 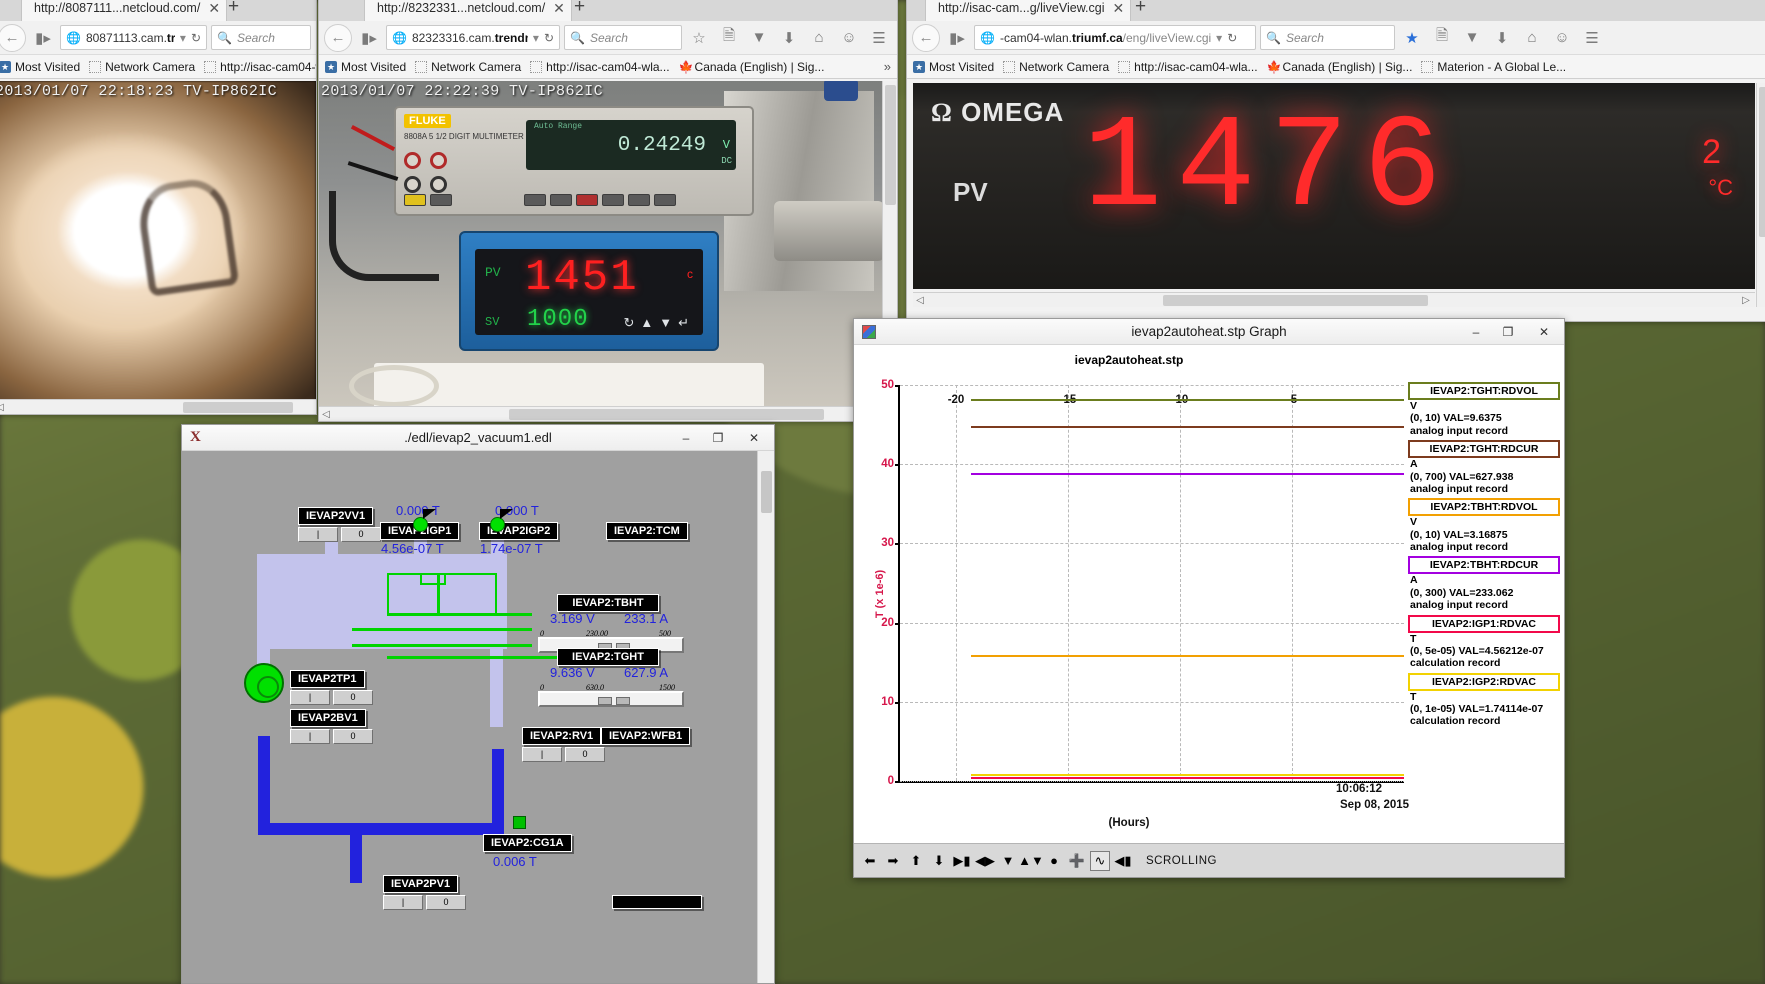 I want to click on legend-header-IEVAP2:IGP1:RDVAC: IEVAP2:IGP1:RDVAC, so click(x=1484, y=623).